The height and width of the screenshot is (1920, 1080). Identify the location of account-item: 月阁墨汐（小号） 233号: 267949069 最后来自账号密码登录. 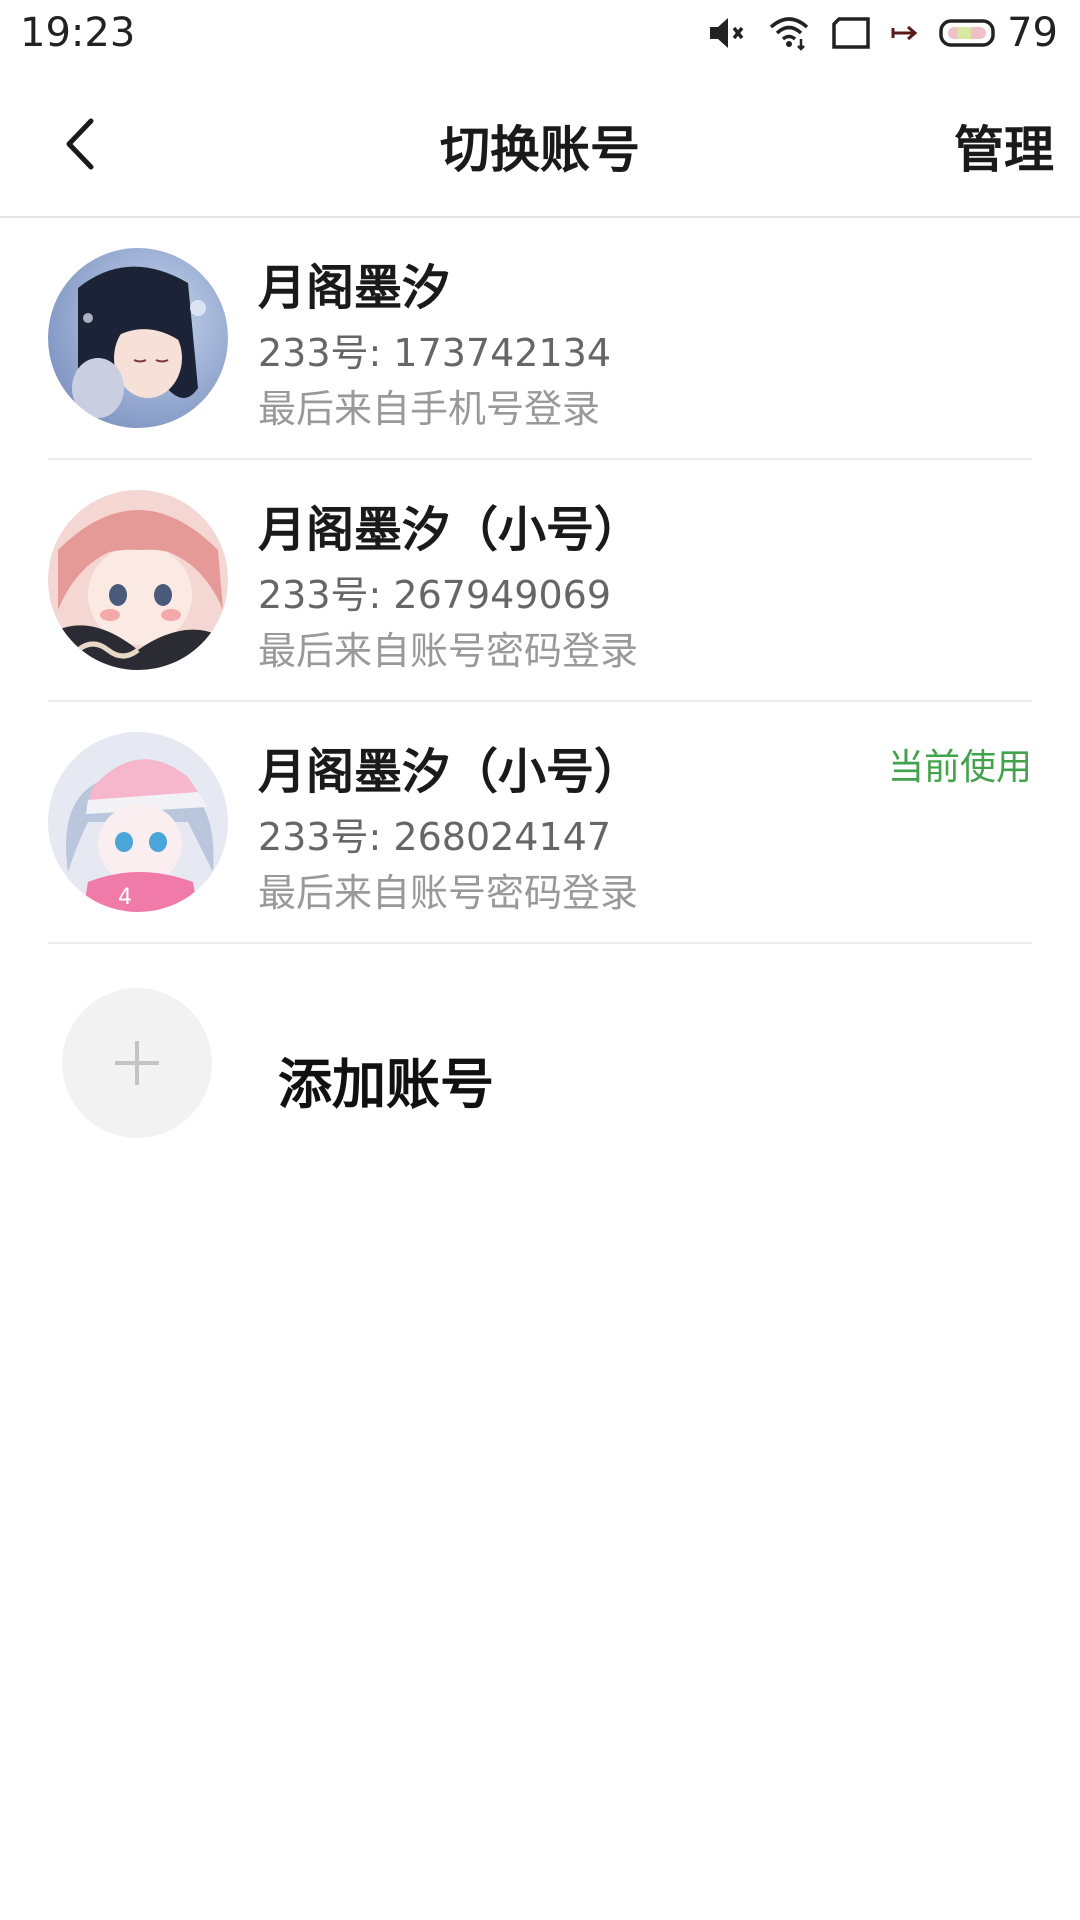
(540, 581).